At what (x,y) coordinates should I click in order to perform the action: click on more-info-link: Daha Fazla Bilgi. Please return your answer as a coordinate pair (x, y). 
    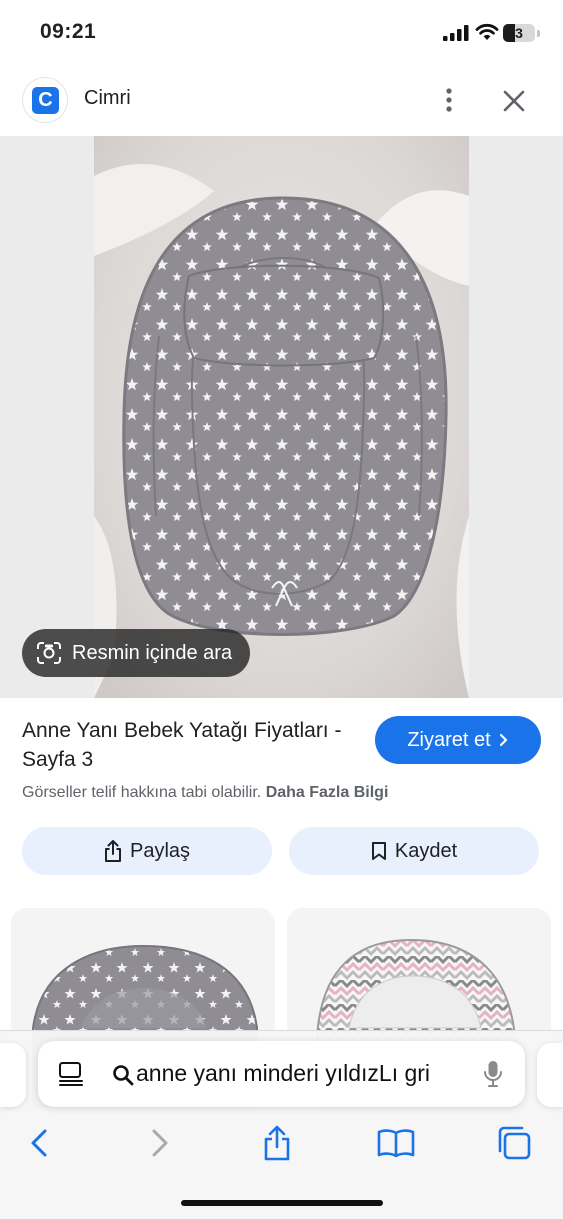
    Looking at the image, I should click on (327, 792).